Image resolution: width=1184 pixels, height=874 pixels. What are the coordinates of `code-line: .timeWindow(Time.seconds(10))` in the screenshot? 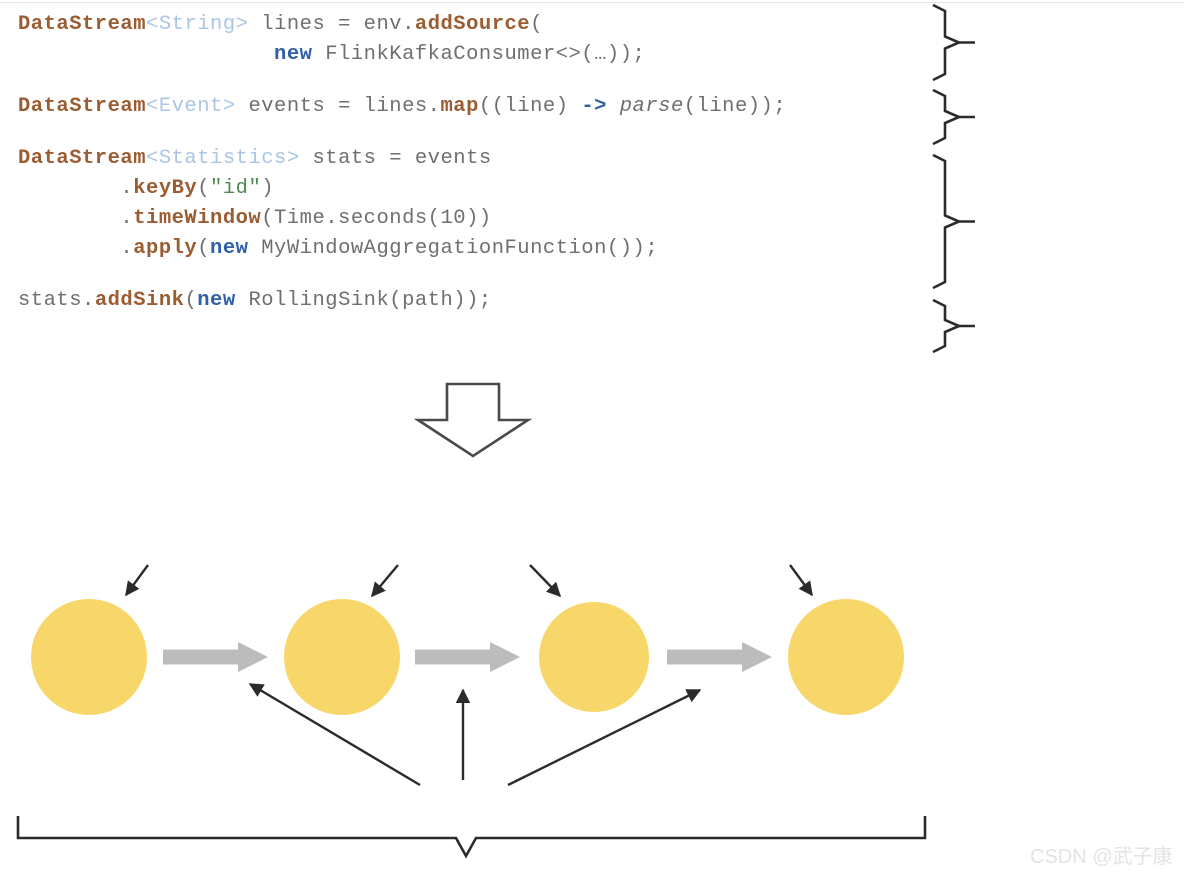 It's located at (478, 219).